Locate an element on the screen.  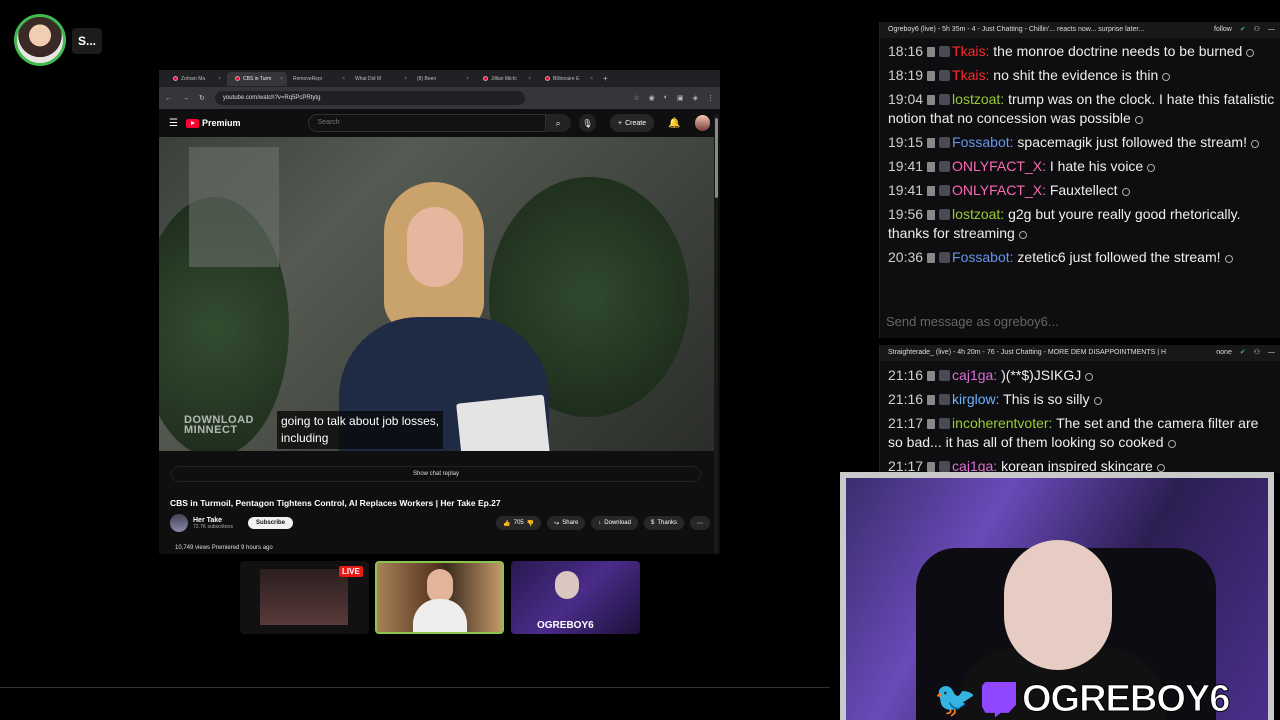
create-button: + Create is located at coordinates (632, 123).